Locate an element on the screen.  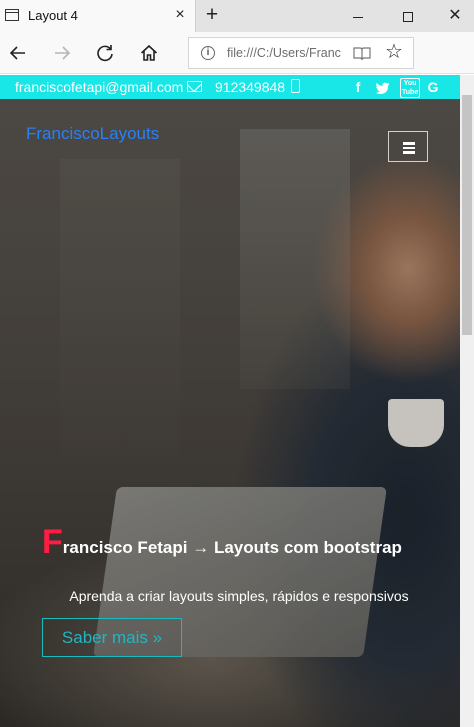
new-tab-button: + is located at coordinates (212, 15).